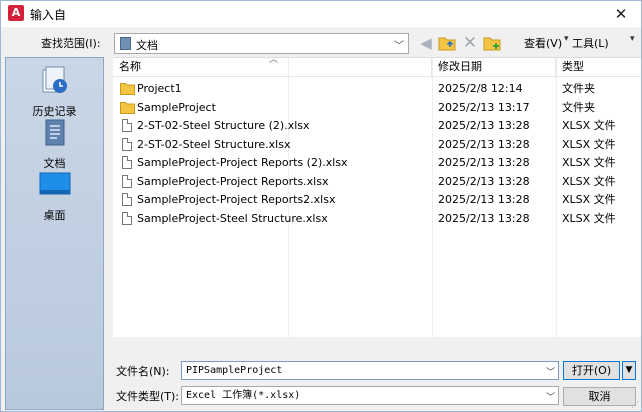 This screenshot has width=642, height=412. What do you see at coordinates (125, 43) in the screenshot?
I see `documents-folder-icon` at bounding box center [125, 43].